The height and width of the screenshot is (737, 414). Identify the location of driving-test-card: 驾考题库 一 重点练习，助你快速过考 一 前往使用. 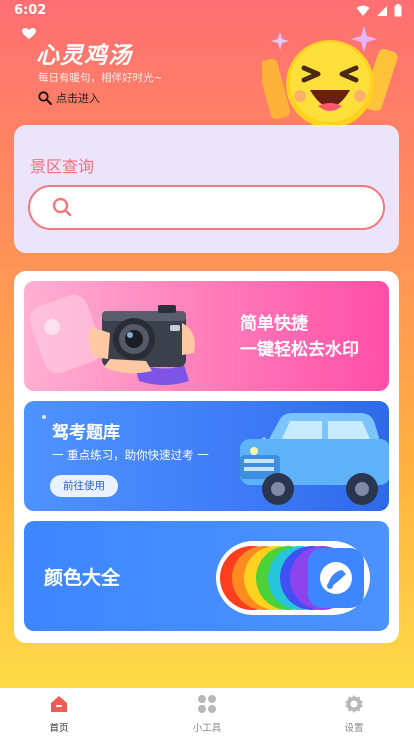
(206, 456).